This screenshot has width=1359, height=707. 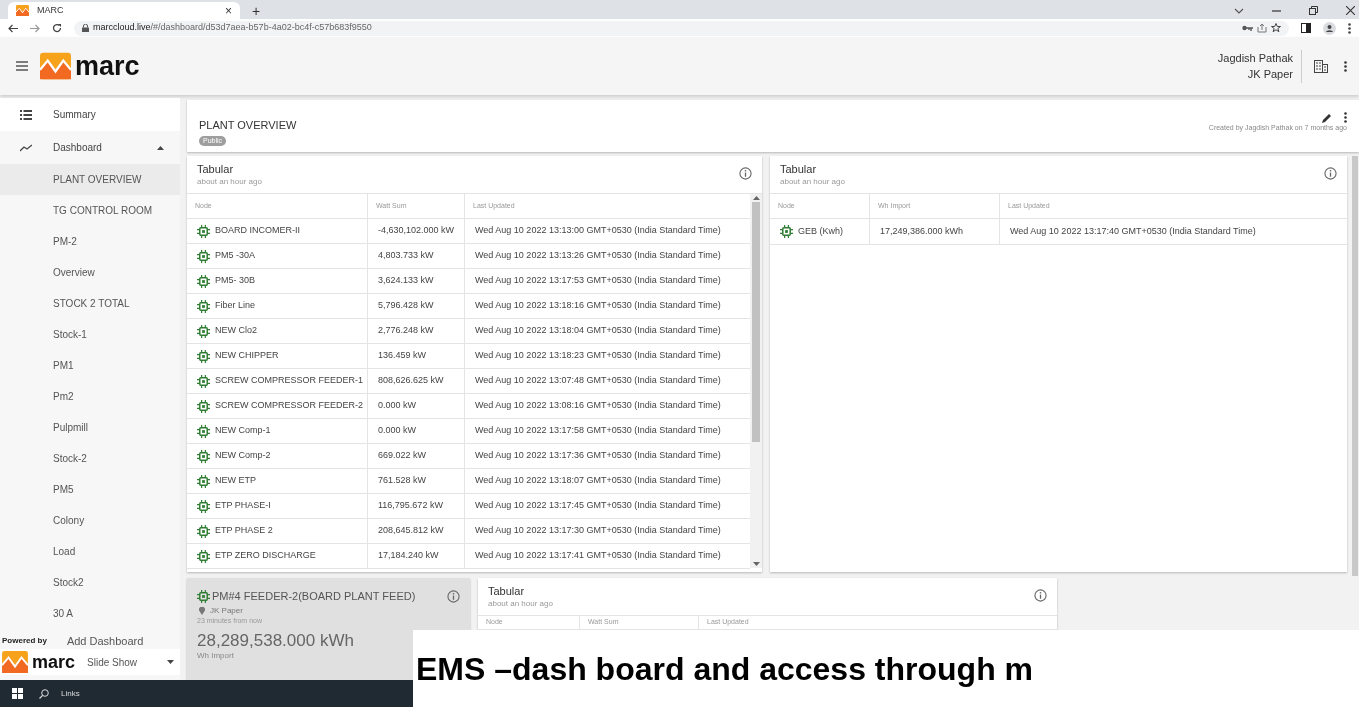 What do you see at coordinates (90, 210) in the screenshot?
I see `dashboard-link: TG CONTROL ROOM` at bounding box center [90, 210].